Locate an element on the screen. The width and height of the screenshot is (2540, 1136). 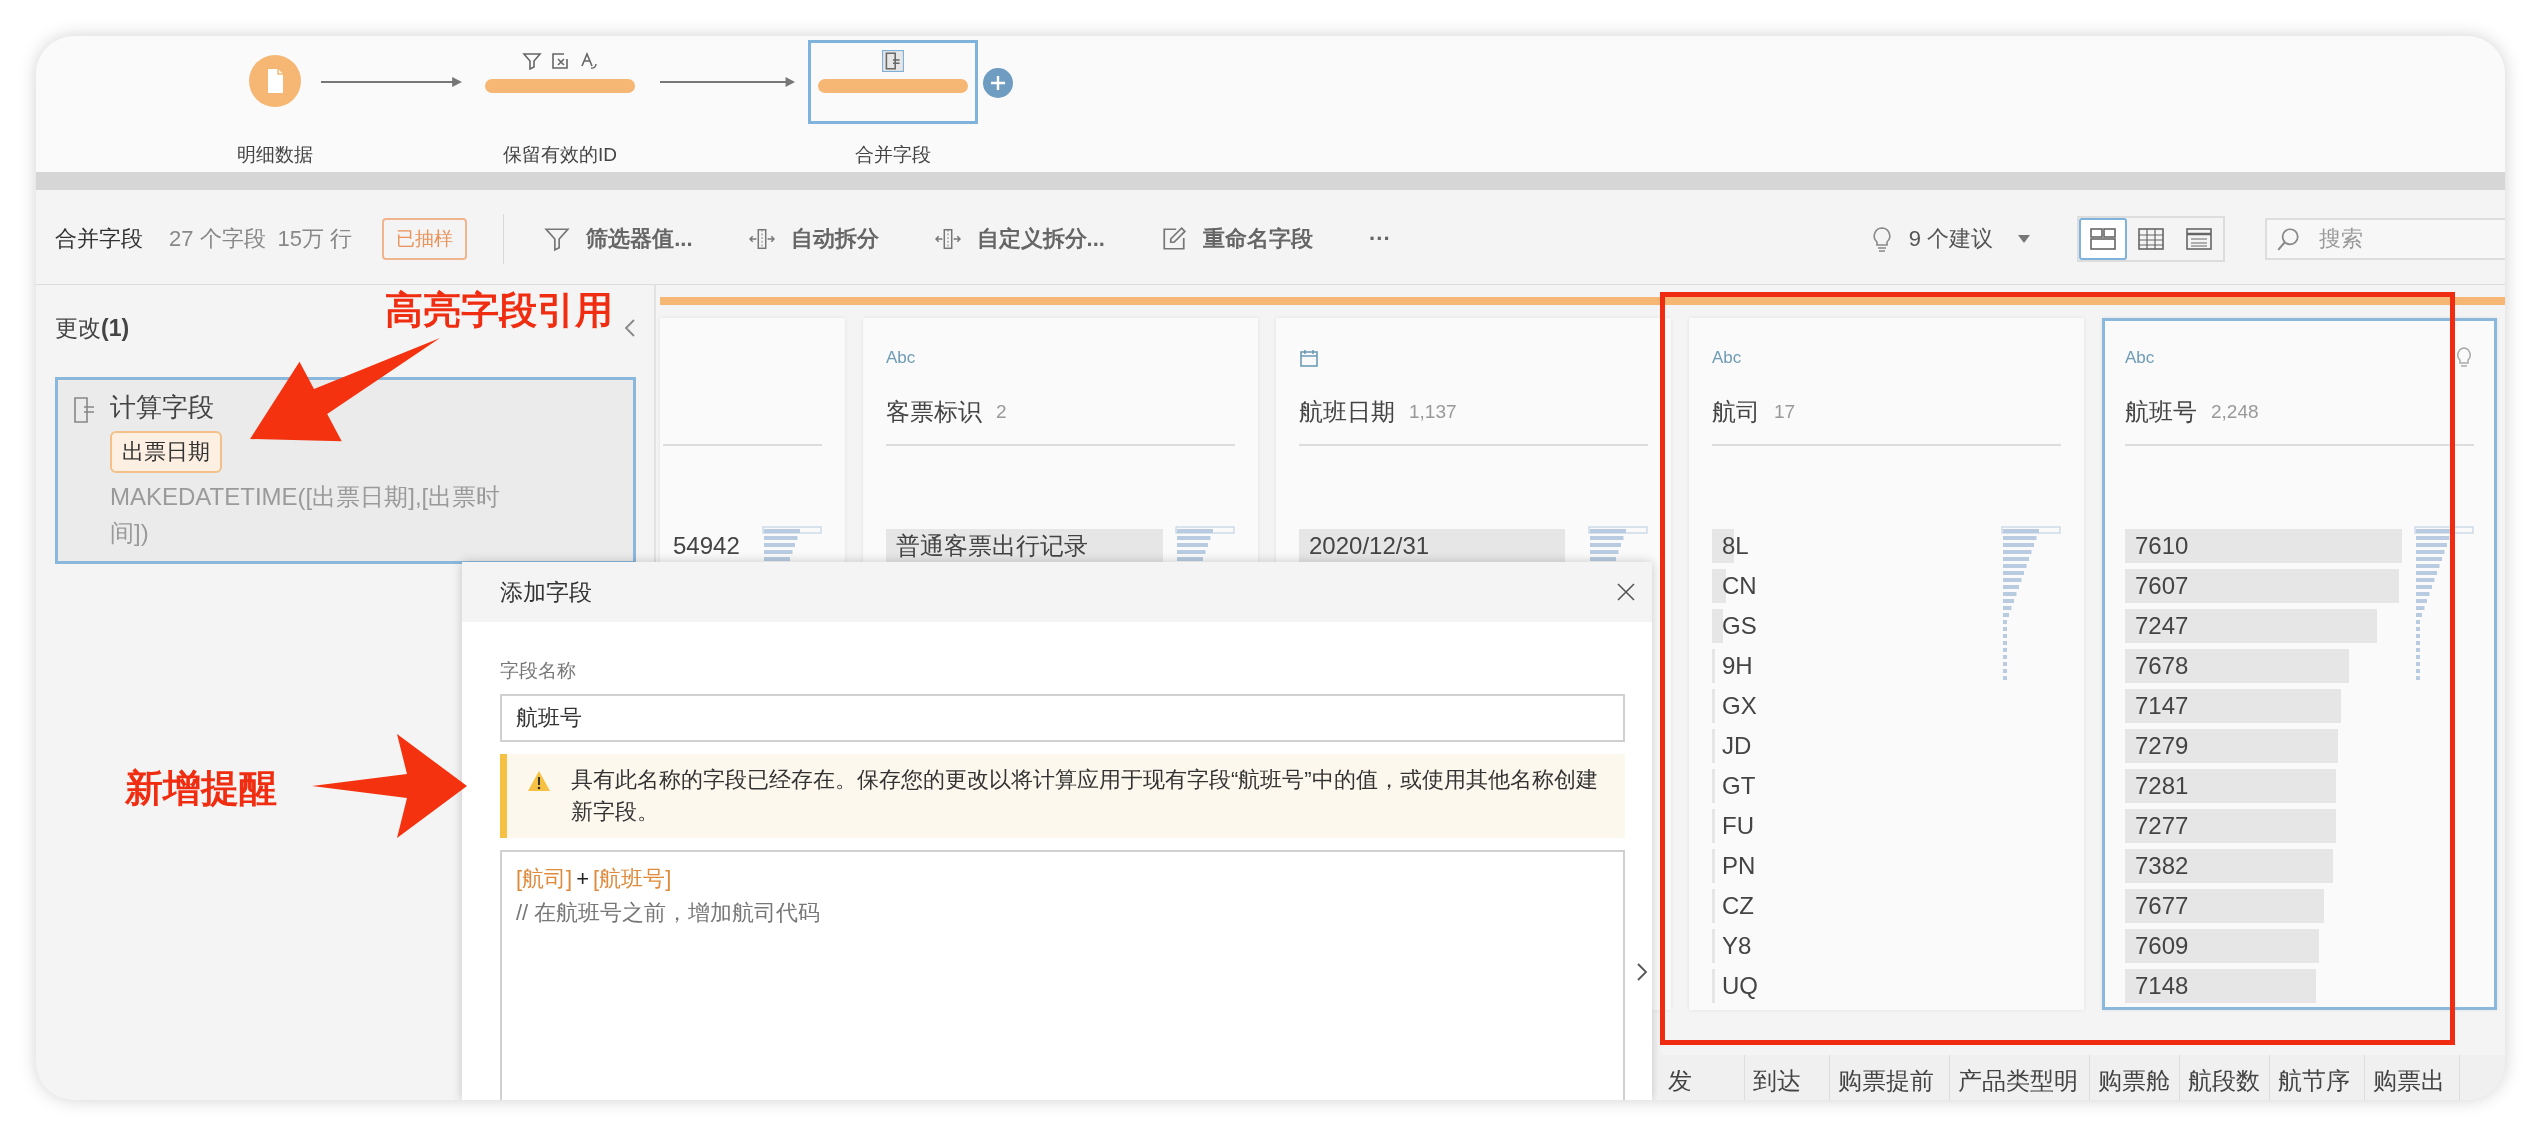
profile-view-icon is located at coordinates (2103, 238).